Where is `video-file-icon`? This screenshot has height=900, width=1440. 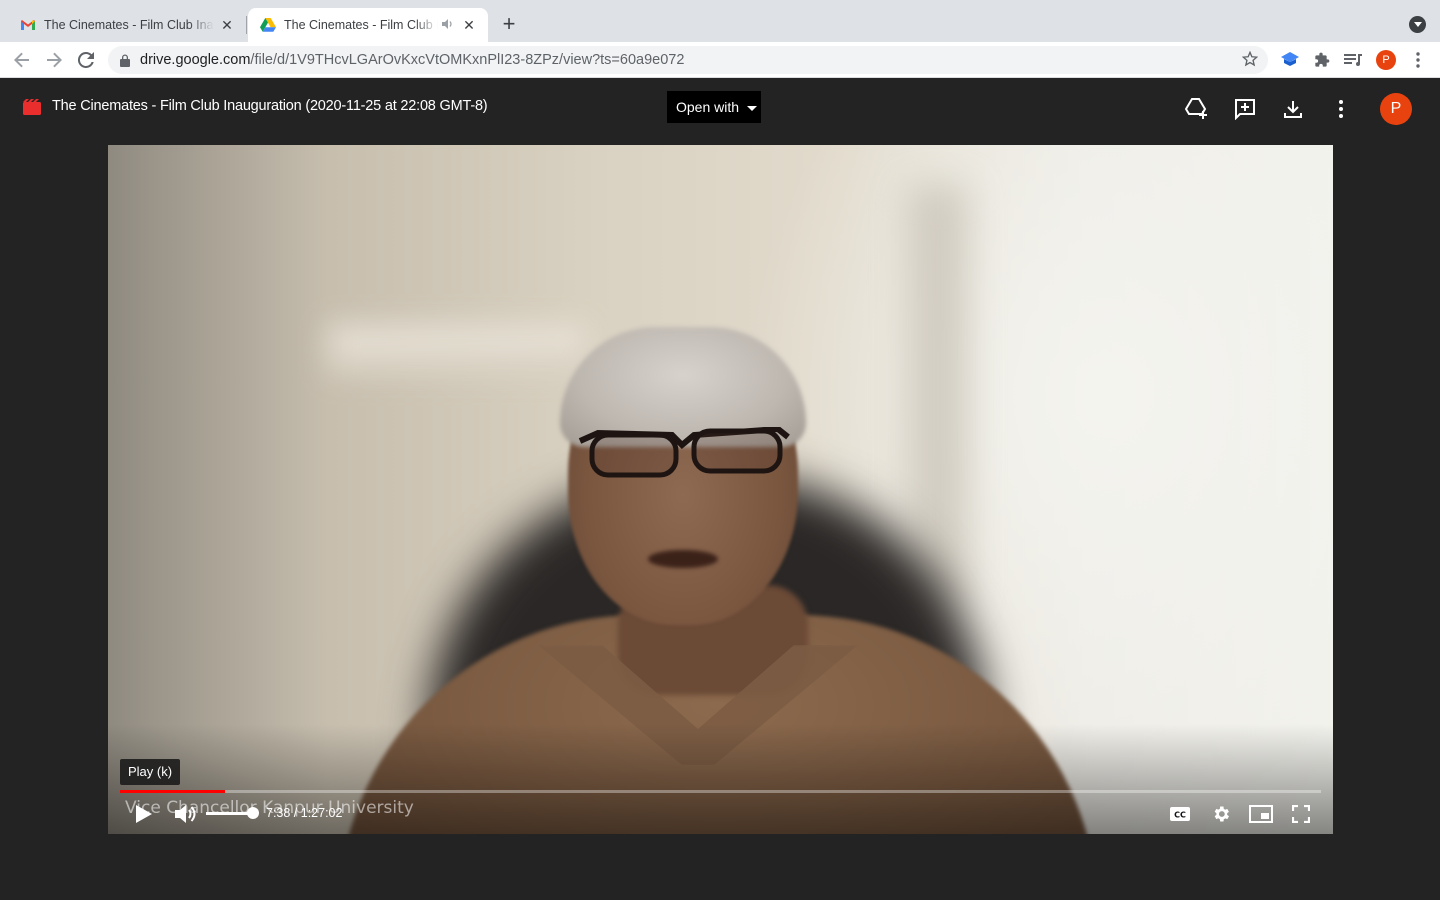
video-file-icon is located at coordinates (32, 107).